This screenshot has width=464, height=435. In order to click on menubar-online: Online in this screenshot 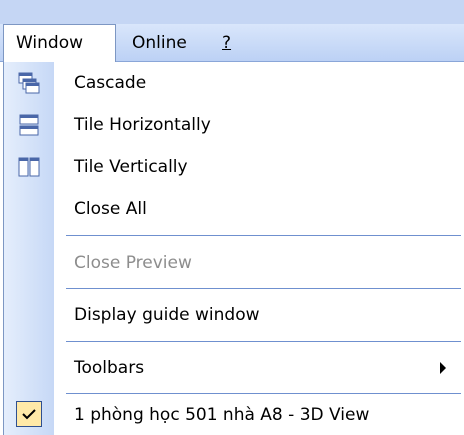, I will do `click(164, 43)`.